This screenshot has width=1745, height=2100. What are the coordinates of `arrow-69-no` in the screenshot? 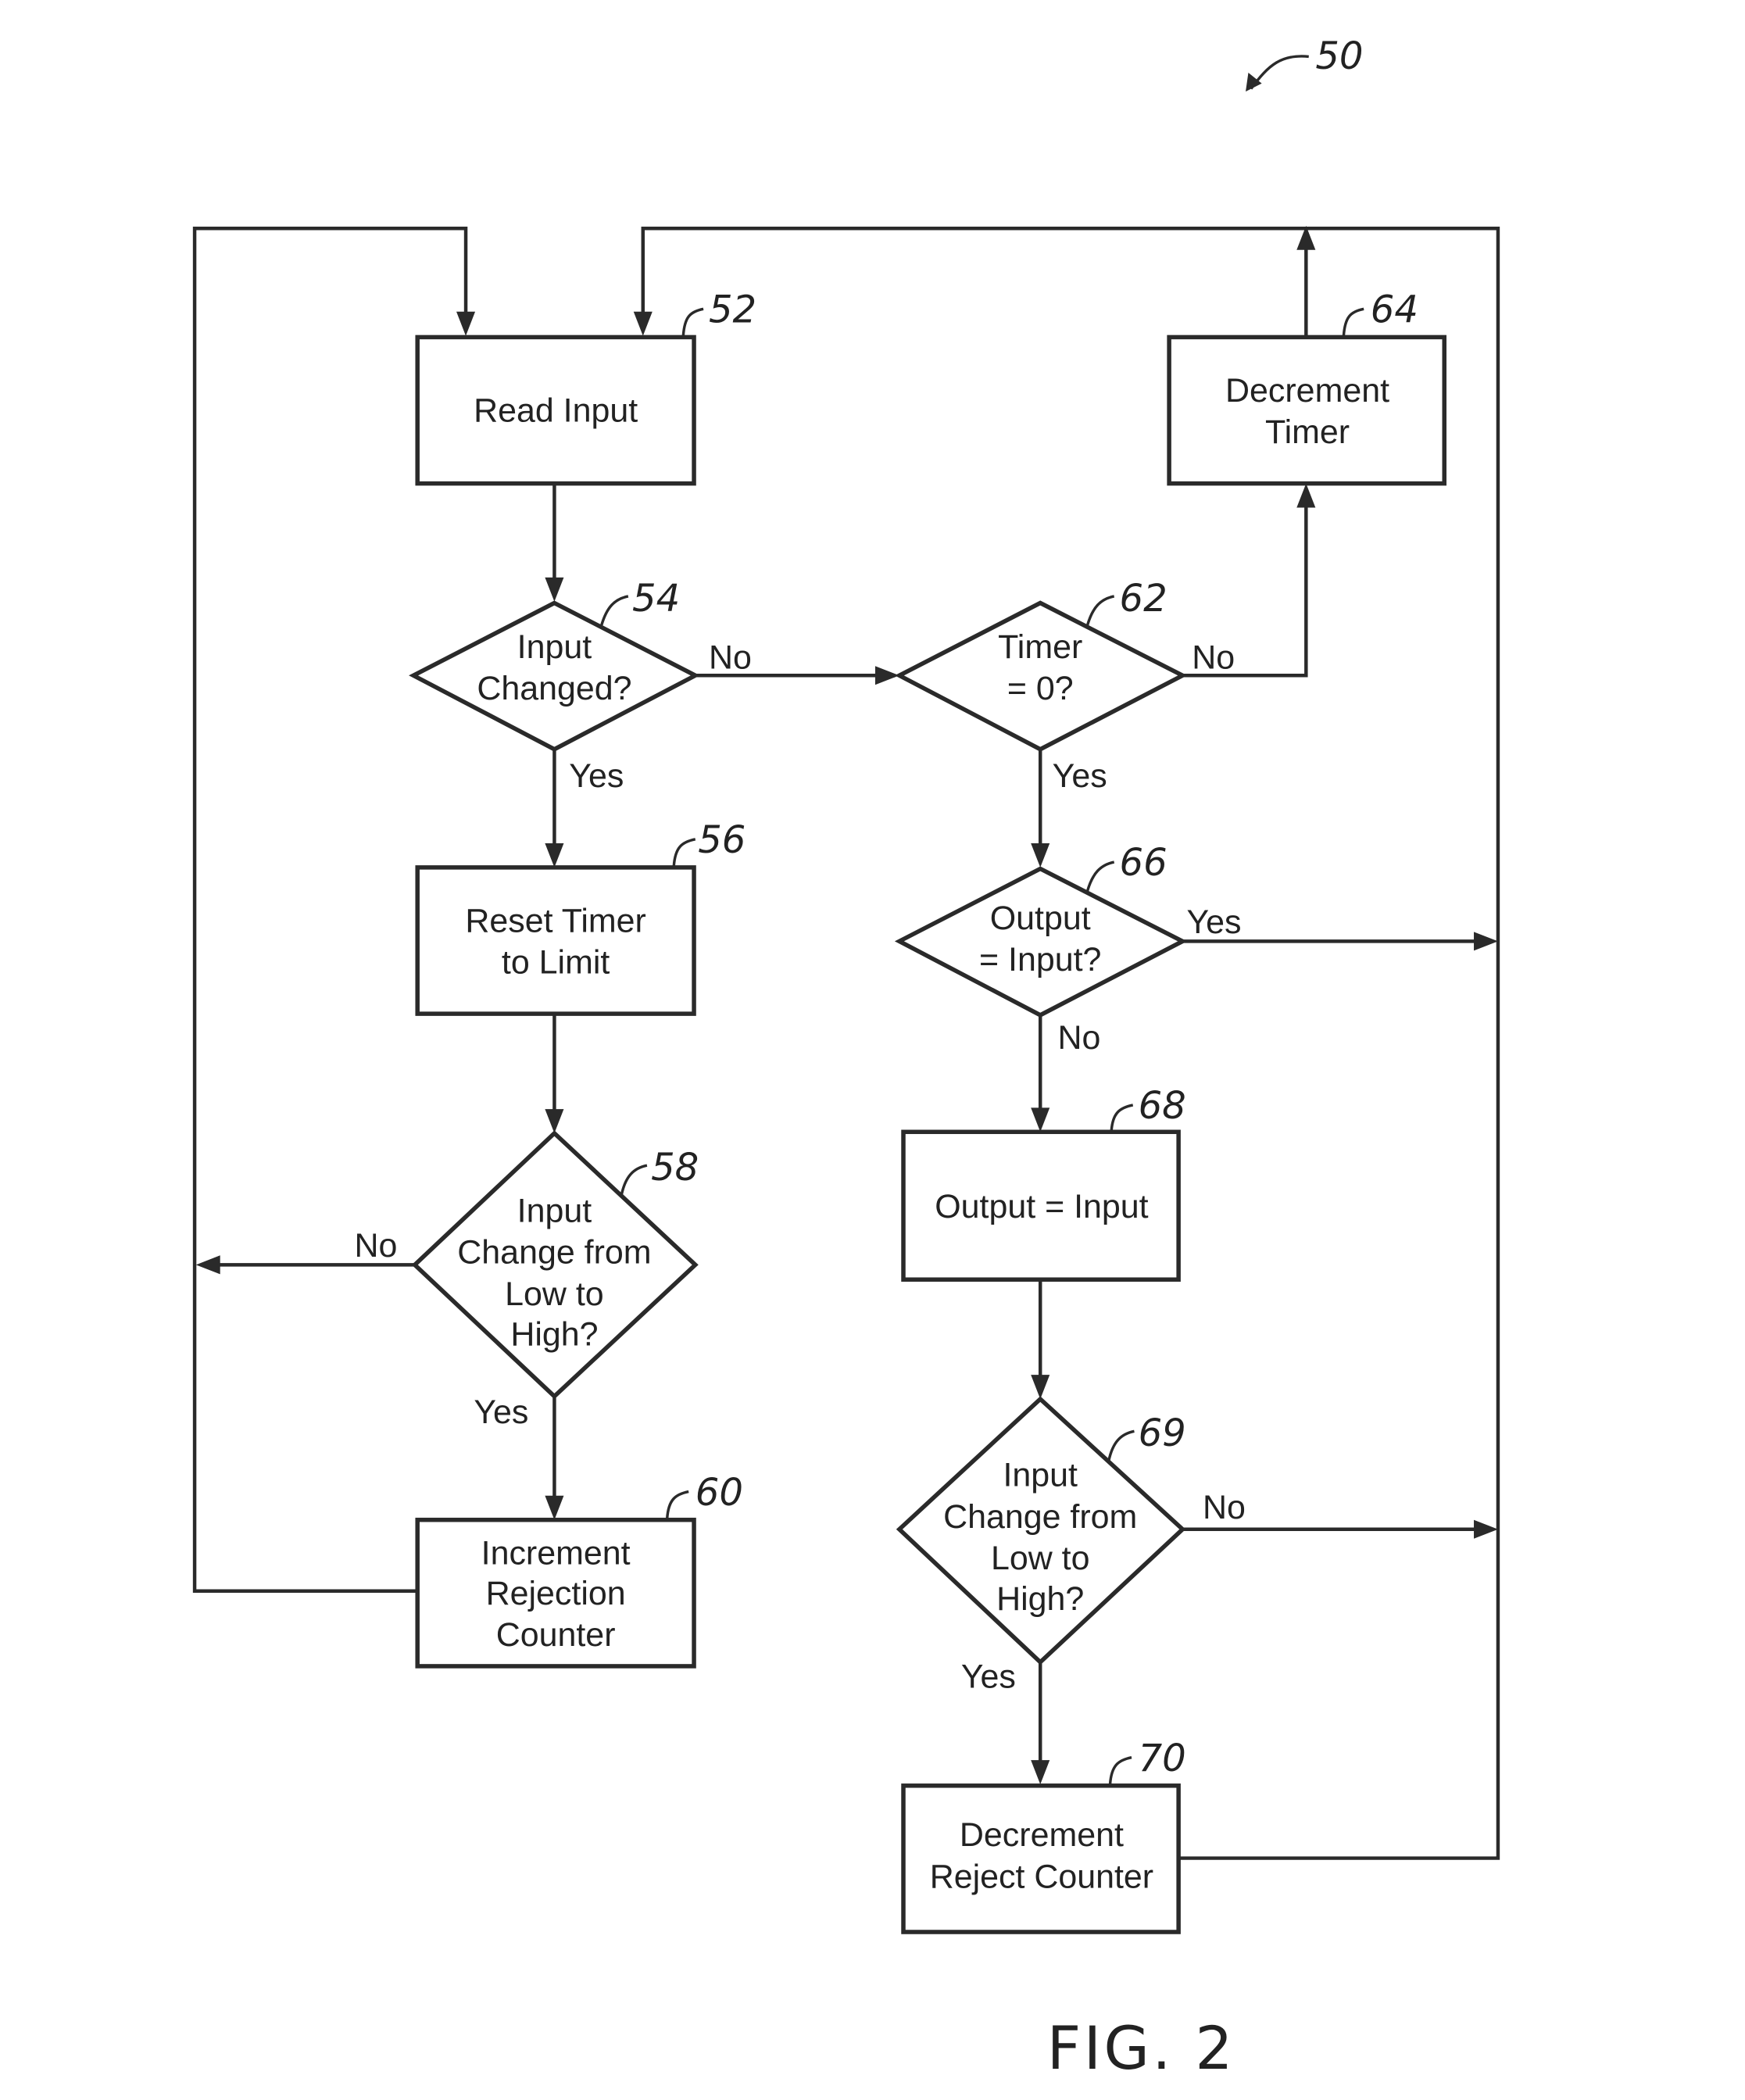 It's located at (1486, 1529).